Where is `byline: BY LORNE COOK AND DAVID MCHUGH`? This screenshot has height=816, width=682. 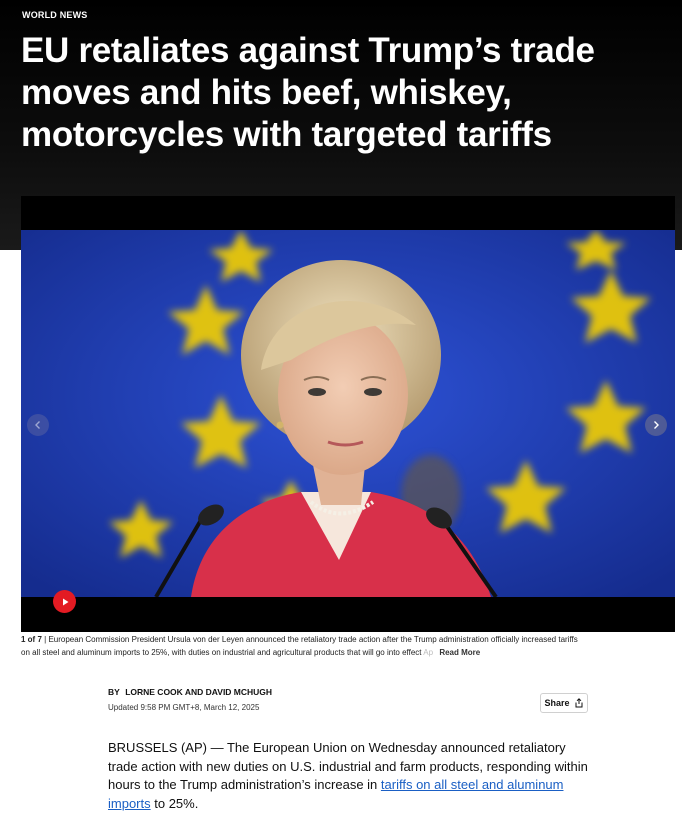
byline: BY LORNE COOK AND DAVID MCHUGH is located at coordinates (190, 692).